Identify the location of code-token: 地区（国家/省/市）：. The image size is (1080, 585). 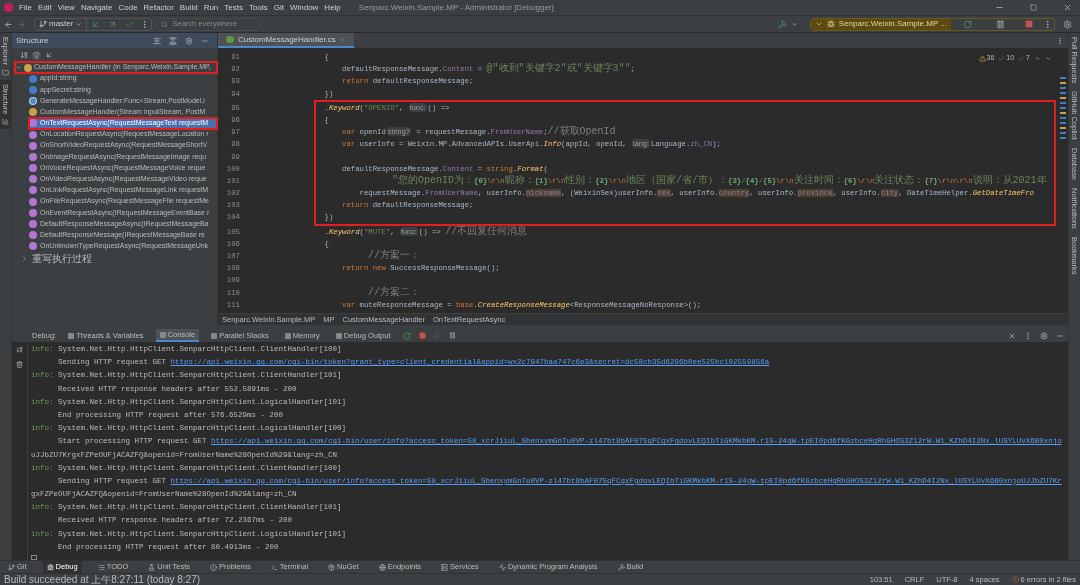
(677, 180).